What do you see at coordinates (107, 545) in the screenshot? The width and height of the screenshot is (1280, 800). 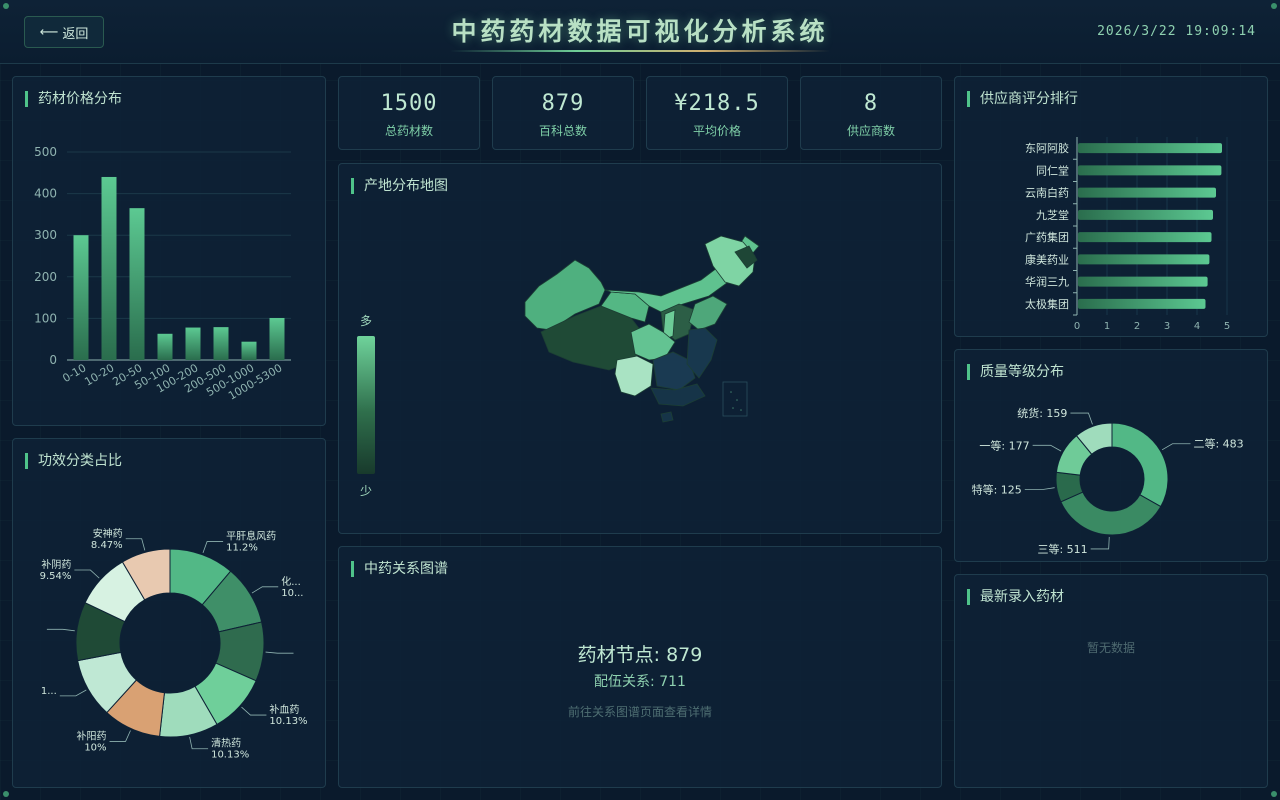 I see `slice-percent: 8.47%` at bounding box center [107, 545].